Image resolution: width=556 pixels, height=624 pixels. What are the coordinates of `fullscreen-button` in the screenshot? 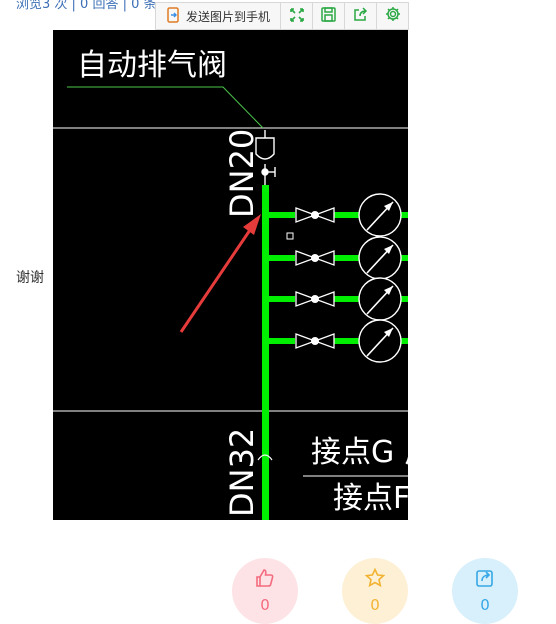 It's located at (297, 16).